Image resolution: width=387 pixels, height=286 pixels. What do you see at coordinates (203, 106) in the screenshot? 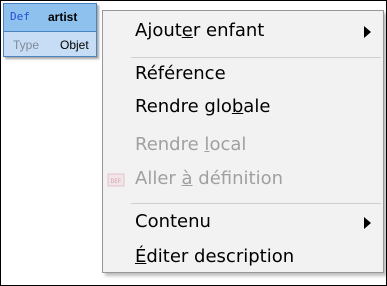
I see `menu-item-label: Rendre globale` at bounding box center [203, 106].